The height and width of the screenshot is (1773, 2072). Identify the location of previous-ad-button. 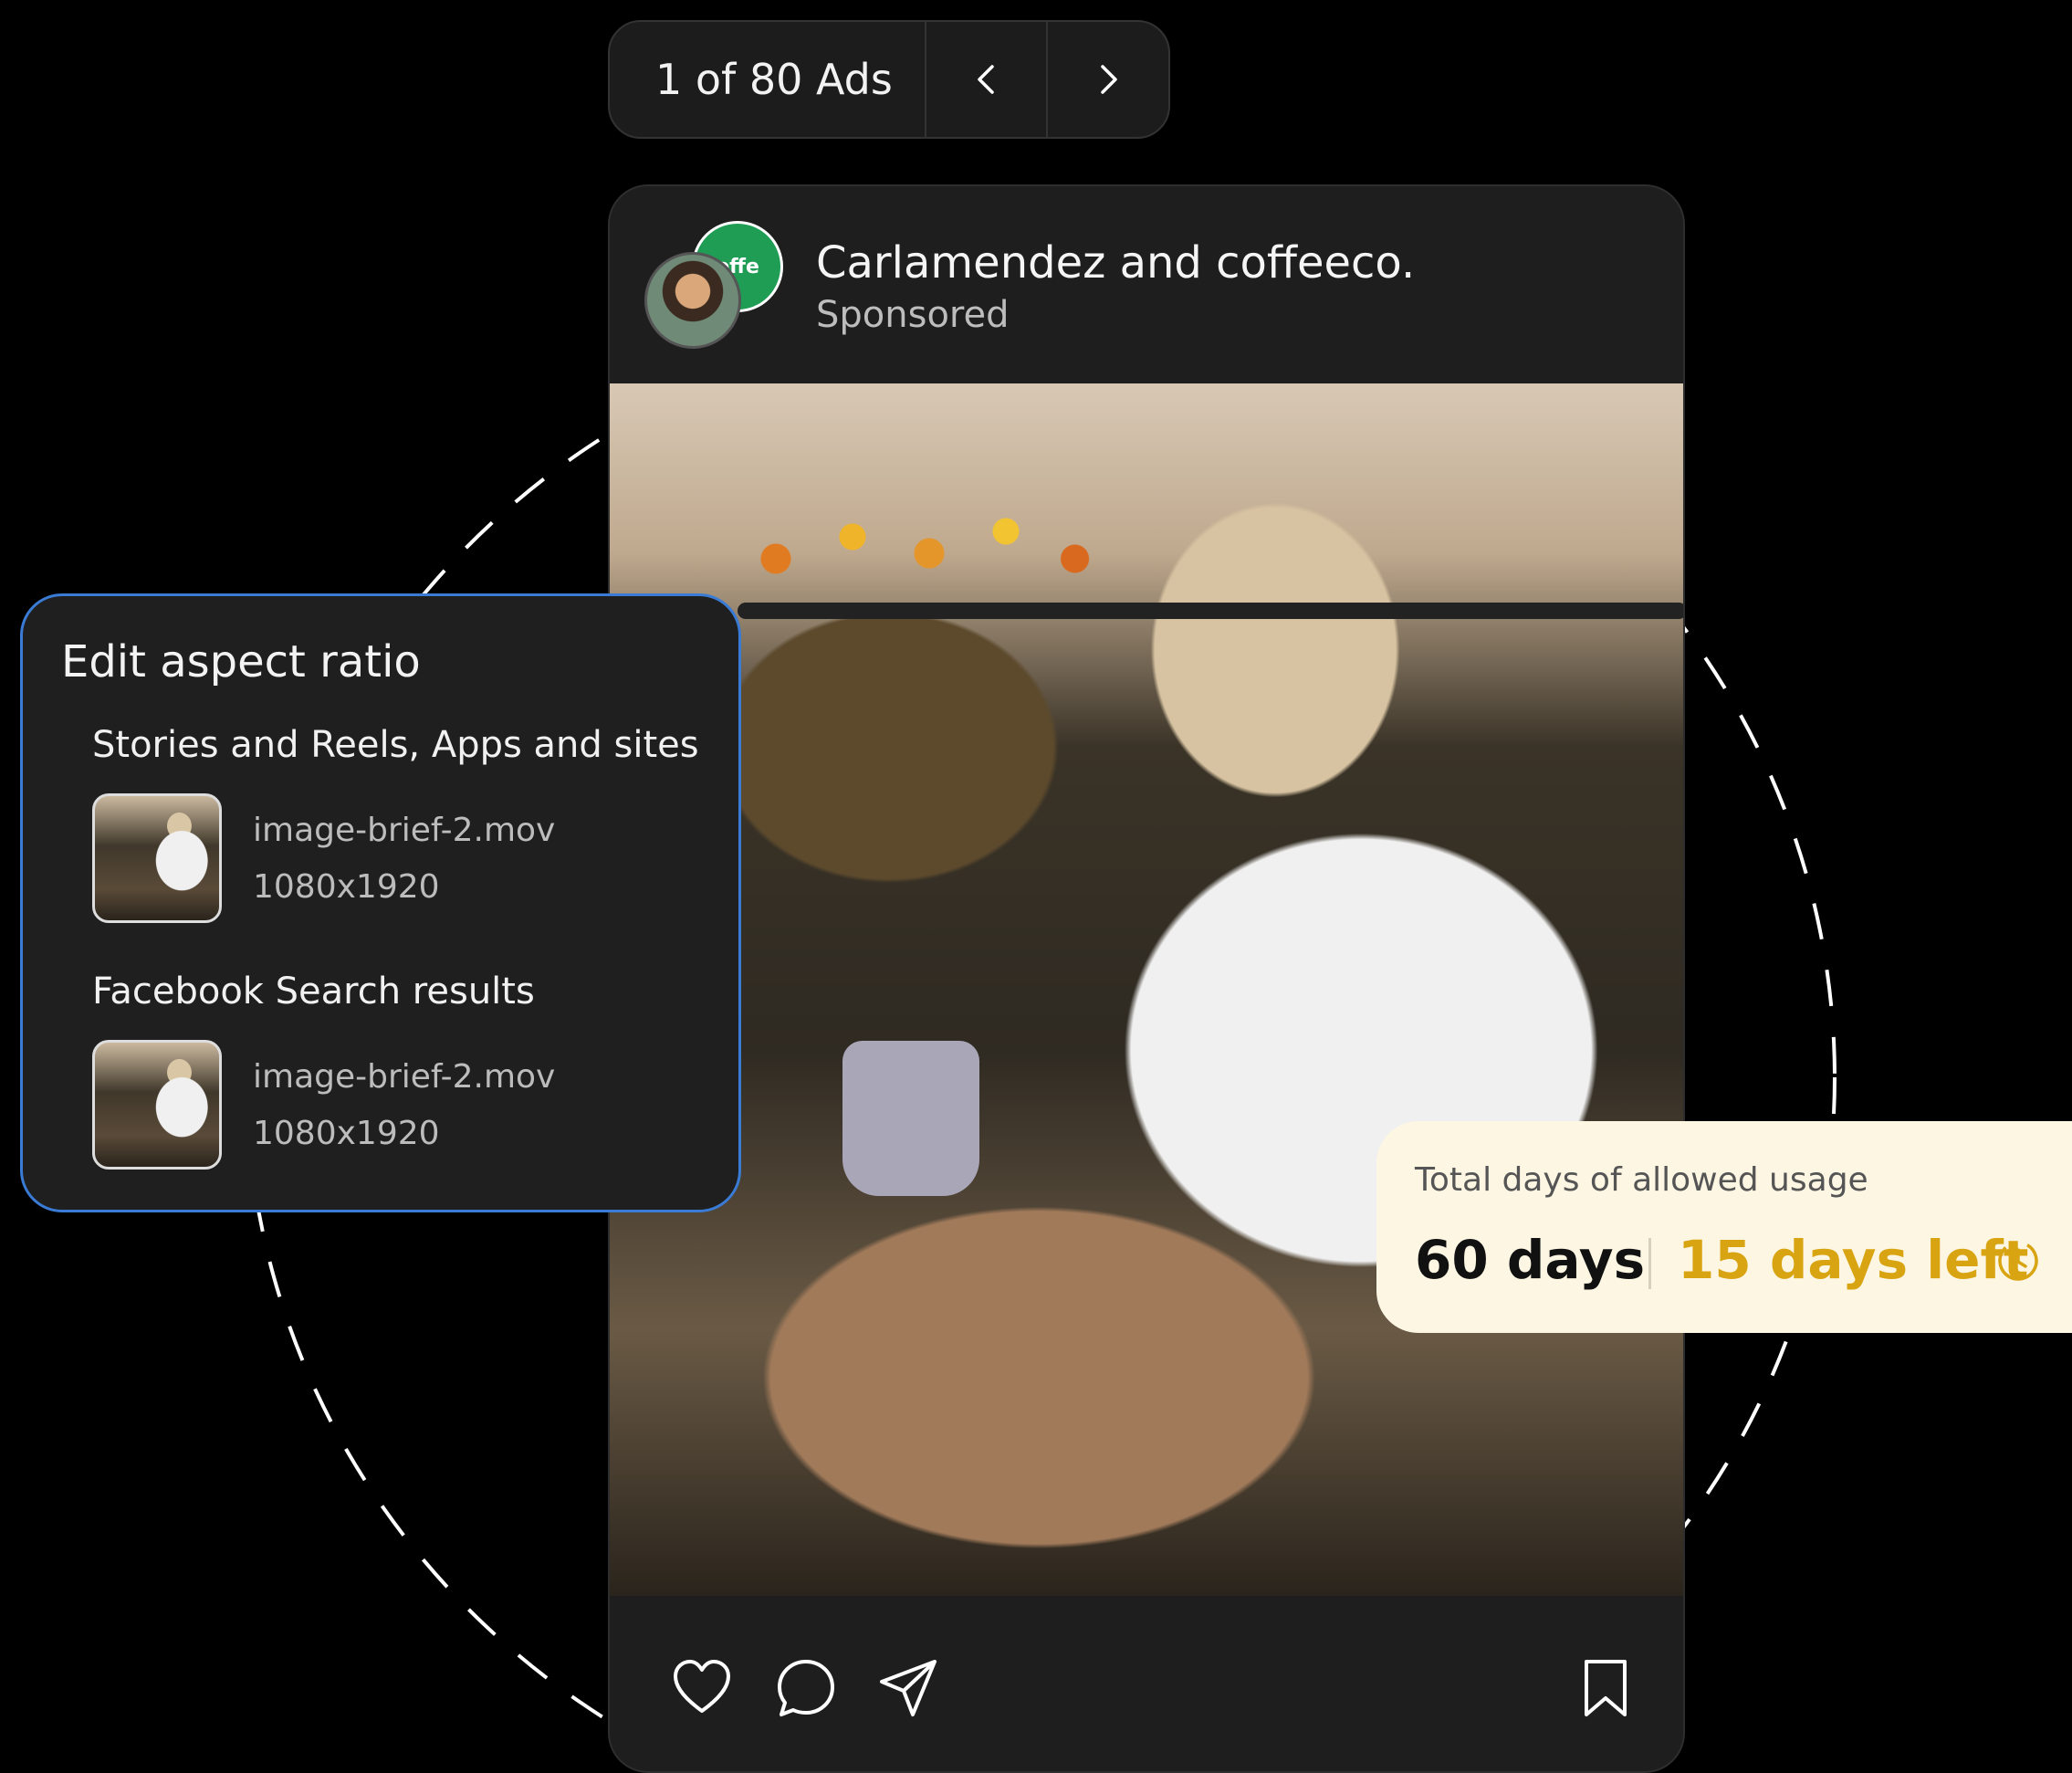
(986, 79).